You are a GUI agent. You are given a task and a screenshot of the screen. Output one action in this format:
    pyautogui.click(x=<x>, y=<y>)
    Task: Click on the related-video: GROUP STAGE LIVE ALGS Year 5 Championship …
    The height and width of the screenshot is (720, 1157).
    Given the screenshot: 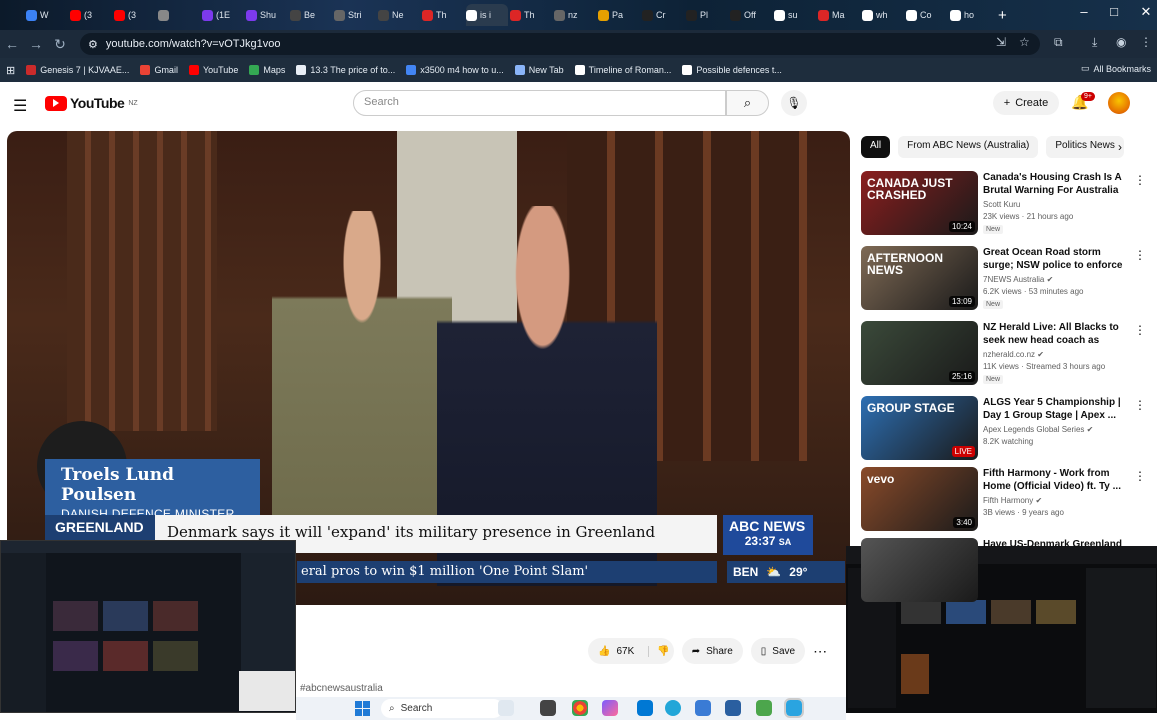 What is the action you would take?
    pyautogui.click(x=1003, y=430)
    